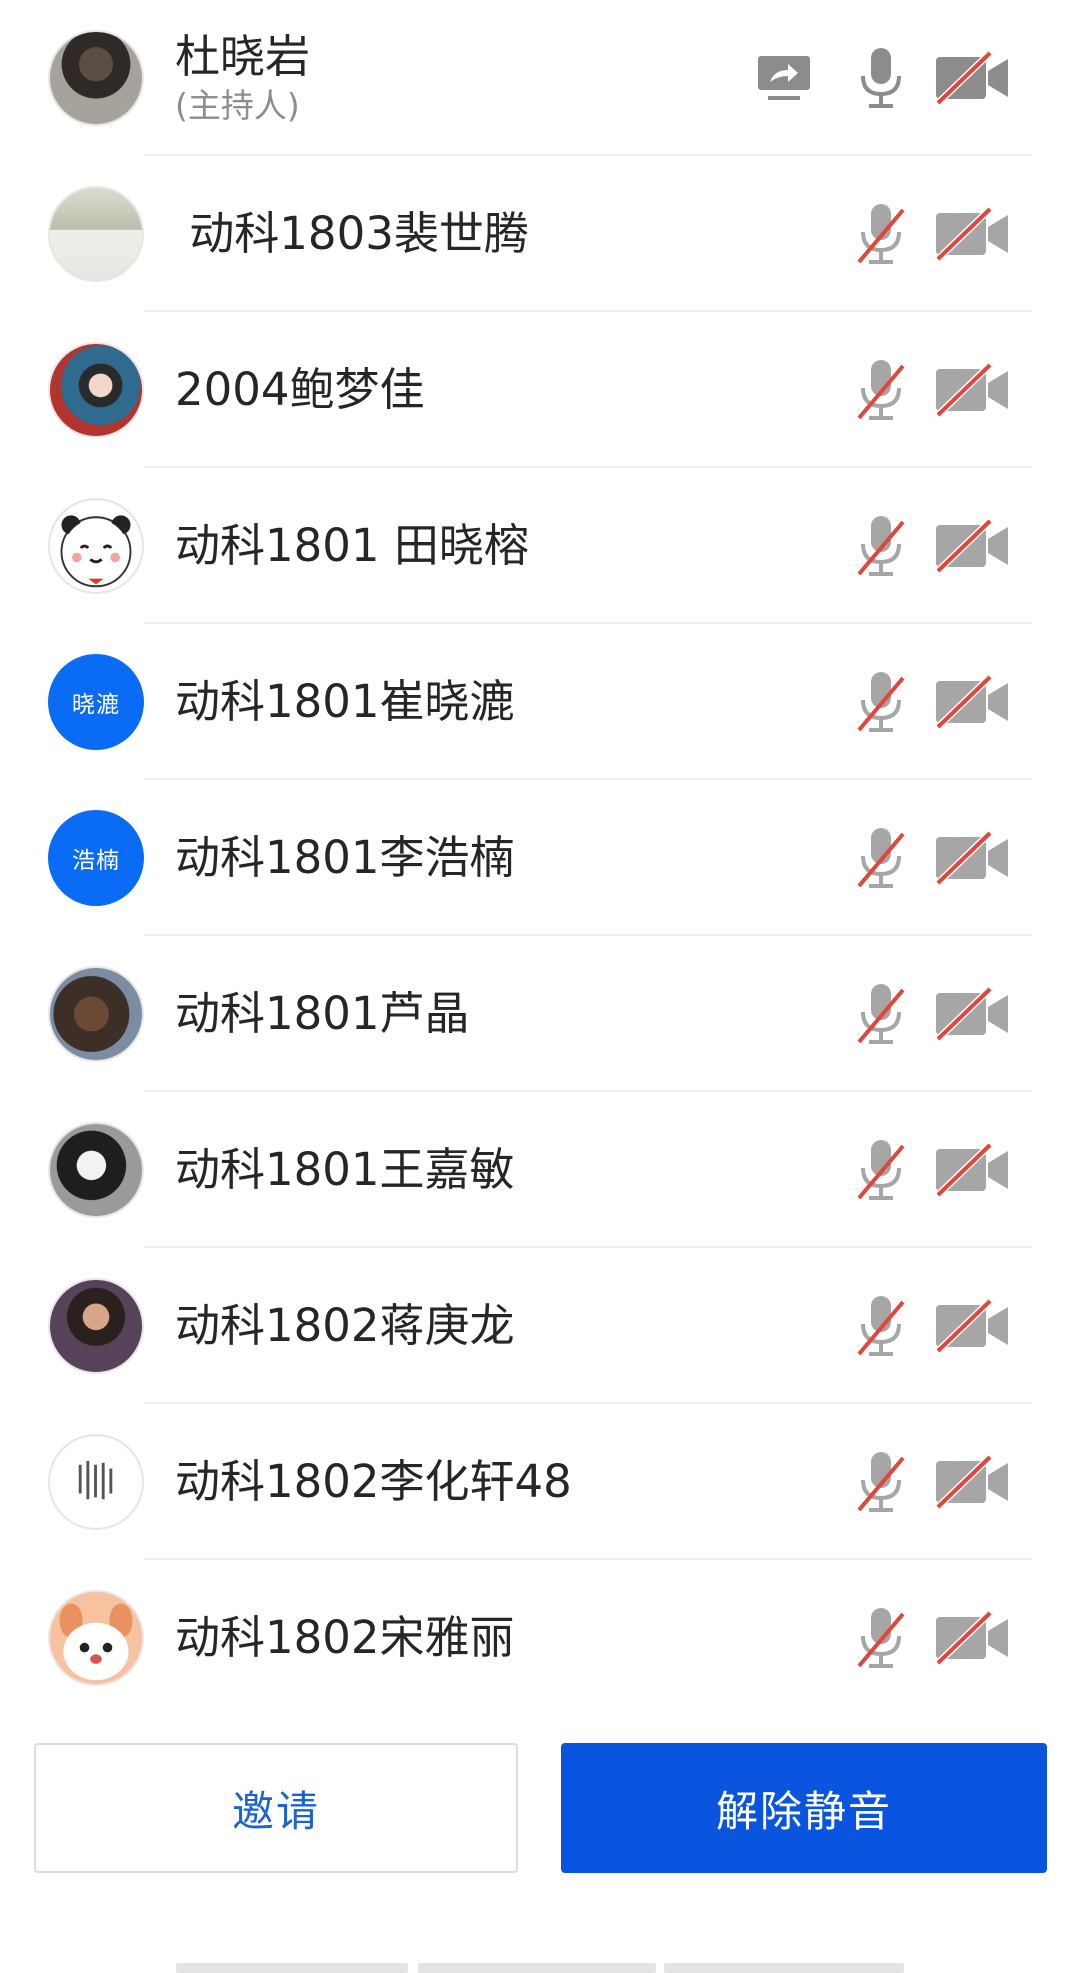 This screenshot has width=1080, height=1973. Describe the element at coordinates (540, 1326) in the screenshot. I see `participant-row: 动科1802蒋庚龙` at that location.